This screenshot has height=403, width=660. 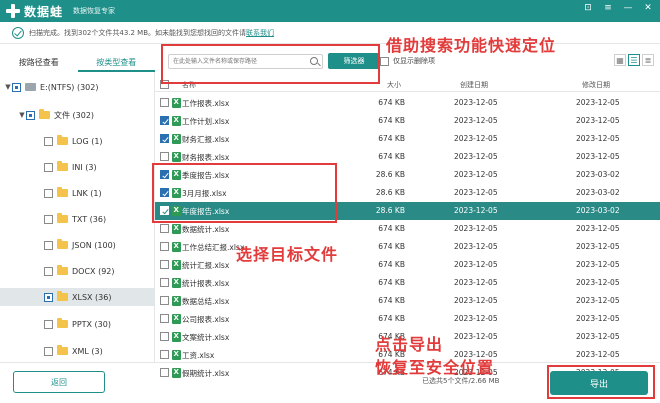 I want to click on tree-item-pptx: PPTX (30), so click(x=77, y=324).